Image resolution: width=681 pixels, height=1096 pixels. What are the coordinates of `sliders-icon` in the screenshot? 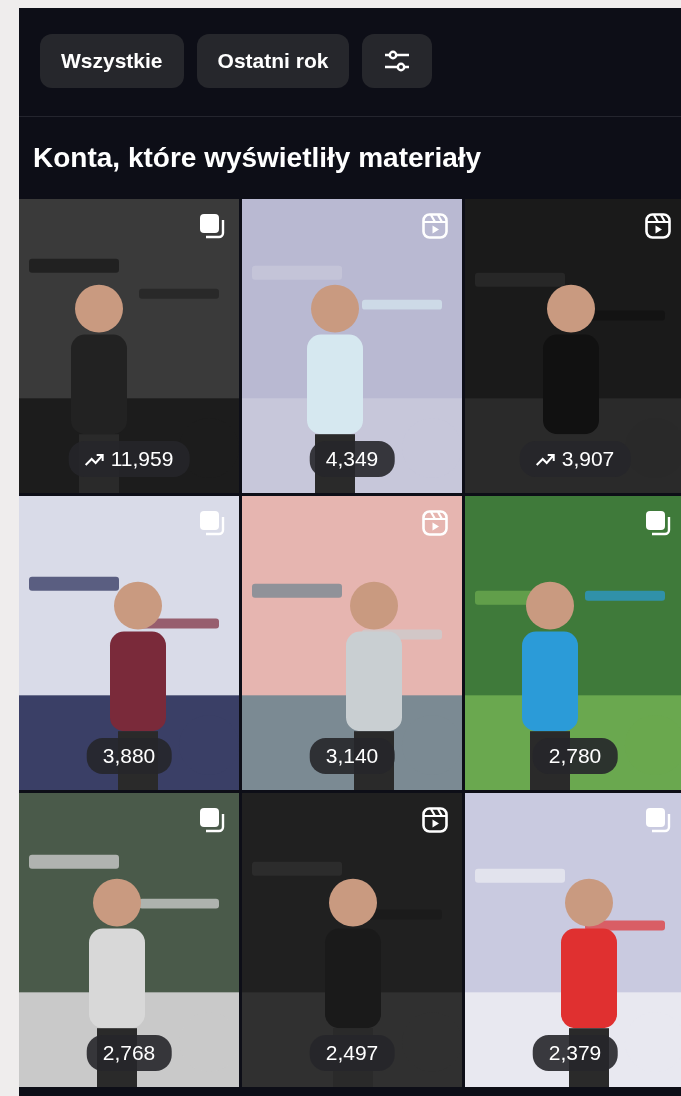 It's located at (397, 61).